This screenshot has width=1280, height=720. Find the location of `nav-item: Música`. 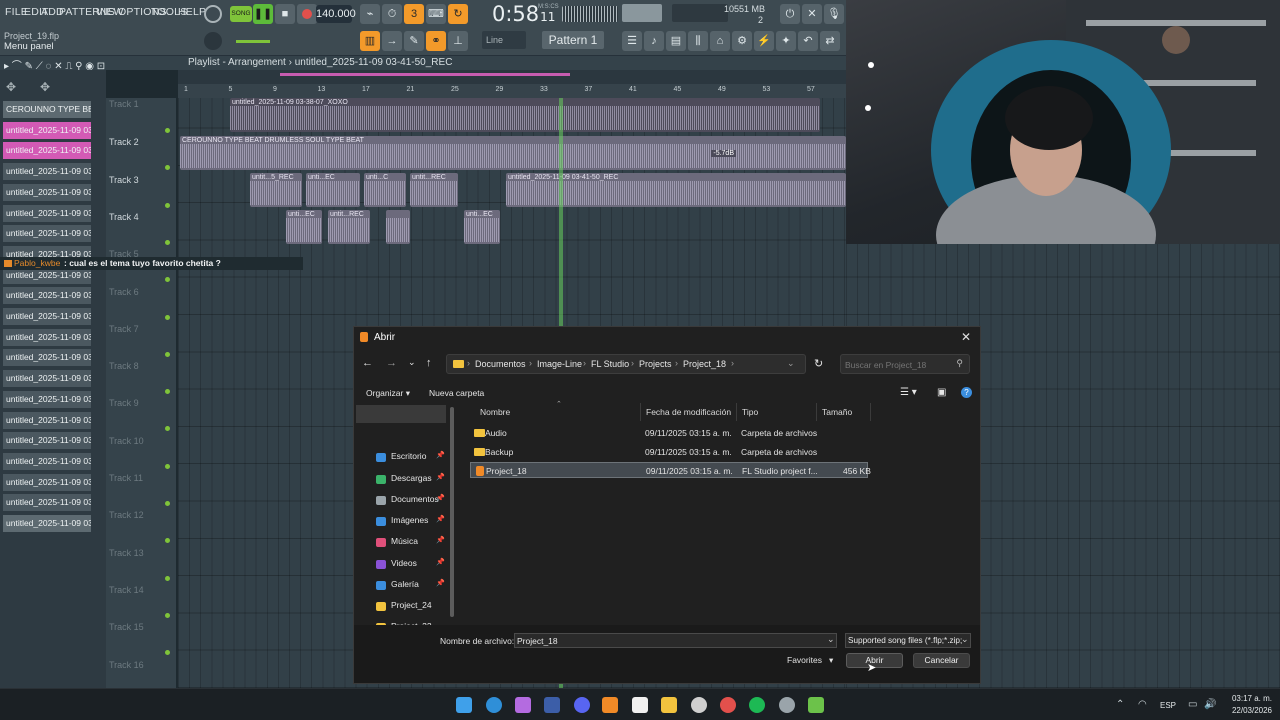

nav-item: Música is located at coordinates (404, 541).